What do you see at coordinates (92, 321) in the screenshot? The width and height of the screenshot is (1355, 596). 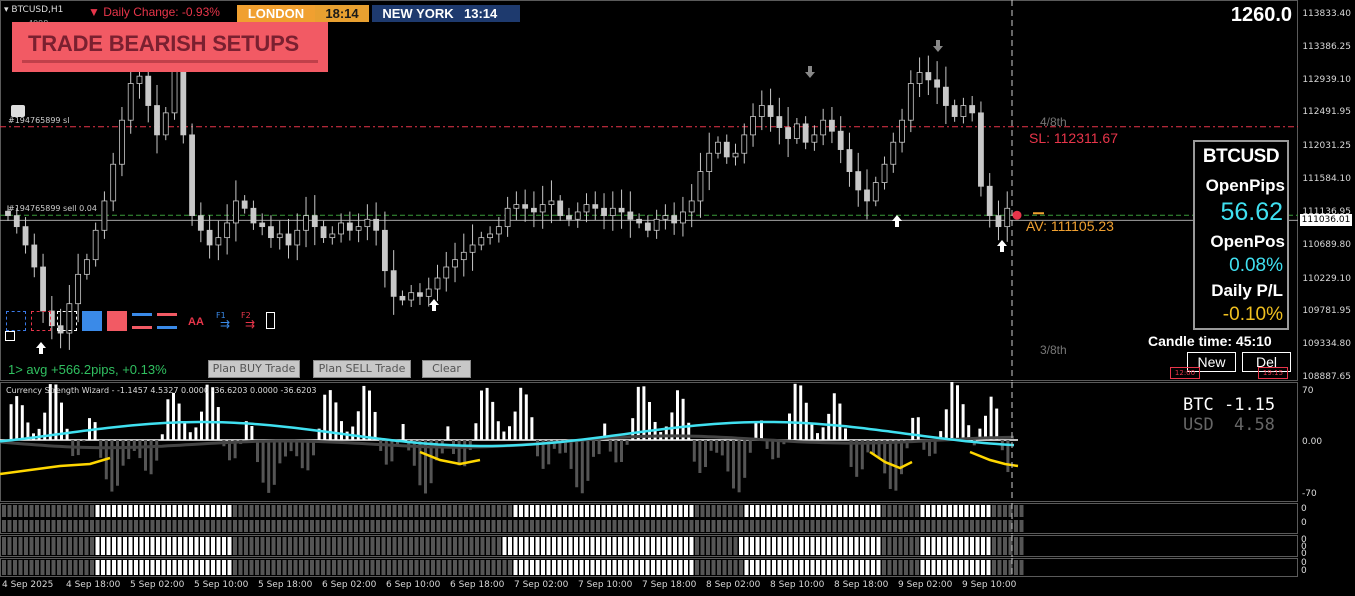 I see `tool-fill-blue` at bounding box center [92, 321].